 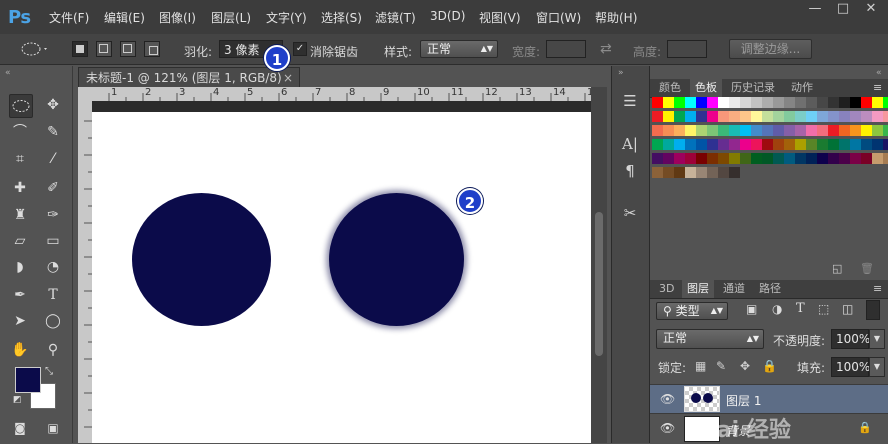 What do you see at coordinates (687, 49) in the screenshot?
I see `height-input` at bounding box center [687, 49].